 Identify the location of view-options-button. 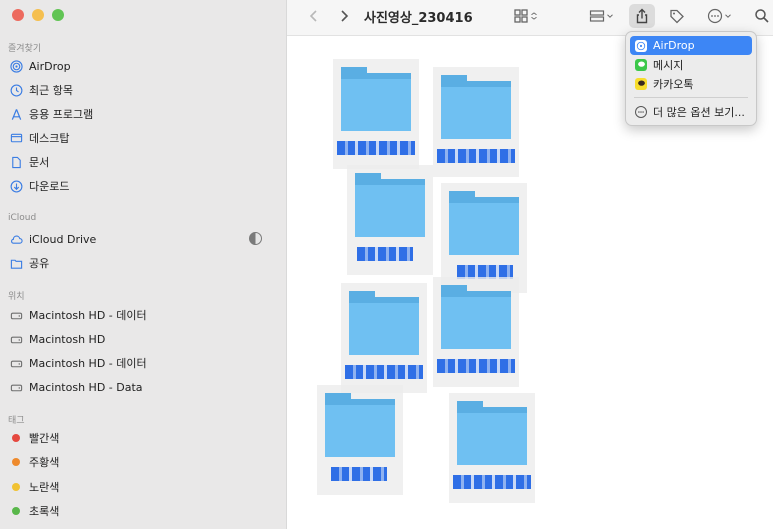
(526, 16).